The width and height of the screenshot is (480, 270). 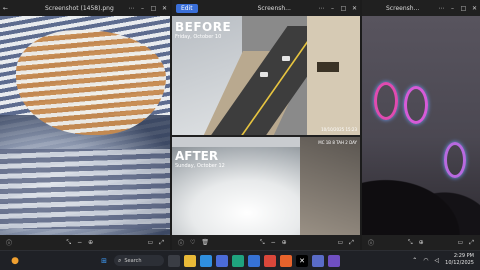 I want to click on task-view-icon, so click(x=174, y=260).